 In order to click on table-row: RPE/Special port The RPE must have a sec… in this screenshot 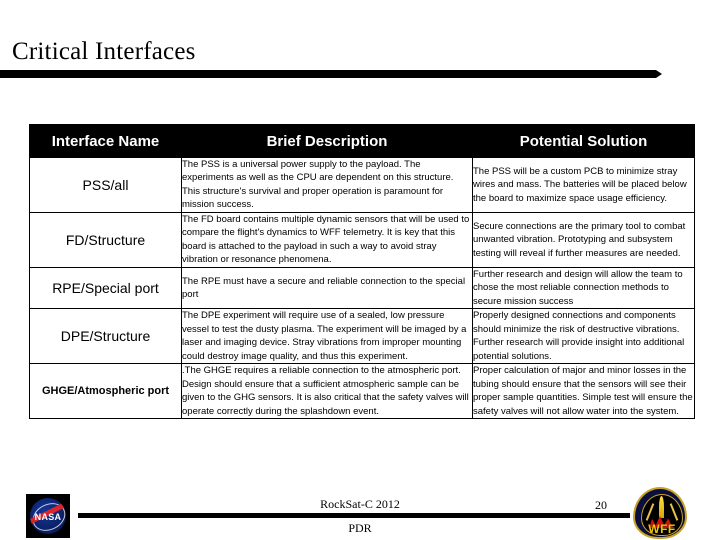, I will do `click(362, 288)`.